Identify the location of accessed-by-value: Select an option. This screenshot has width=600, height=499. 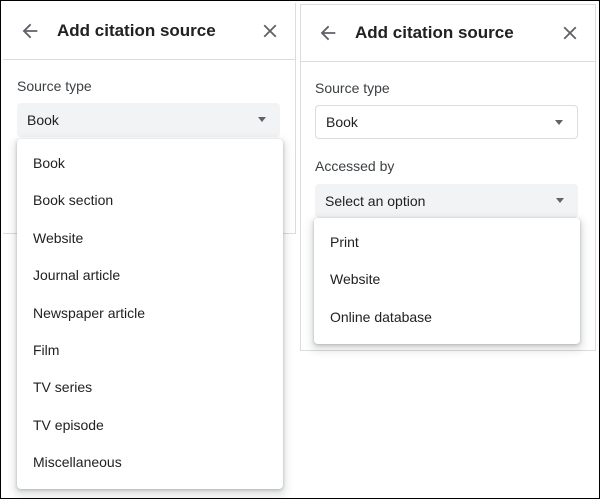
(375, 201).